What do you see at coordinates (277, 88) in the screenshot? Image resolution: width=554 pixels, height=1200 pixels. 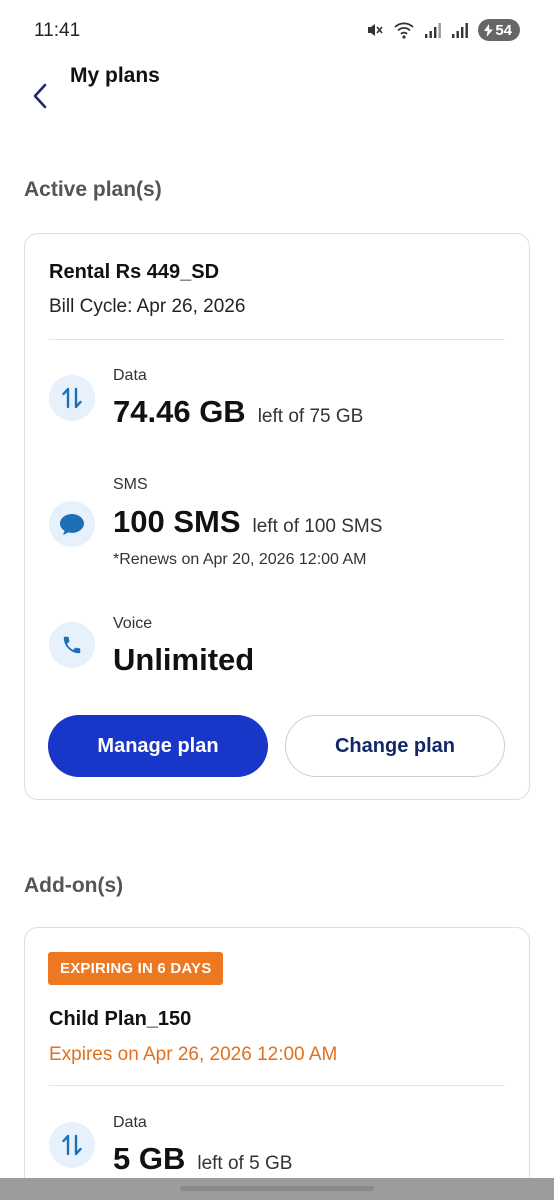 I see `top-app-bar: My plans` at bounding box center [277, 88].